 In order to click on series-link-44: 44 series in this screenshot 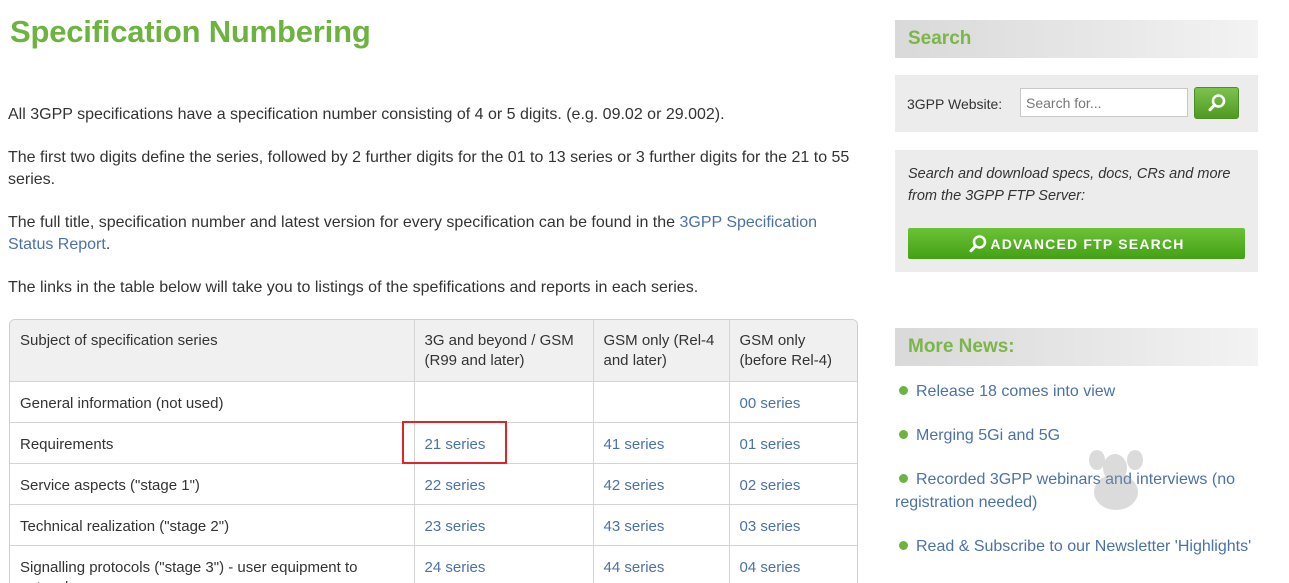, I will do `click(634, 567)`.